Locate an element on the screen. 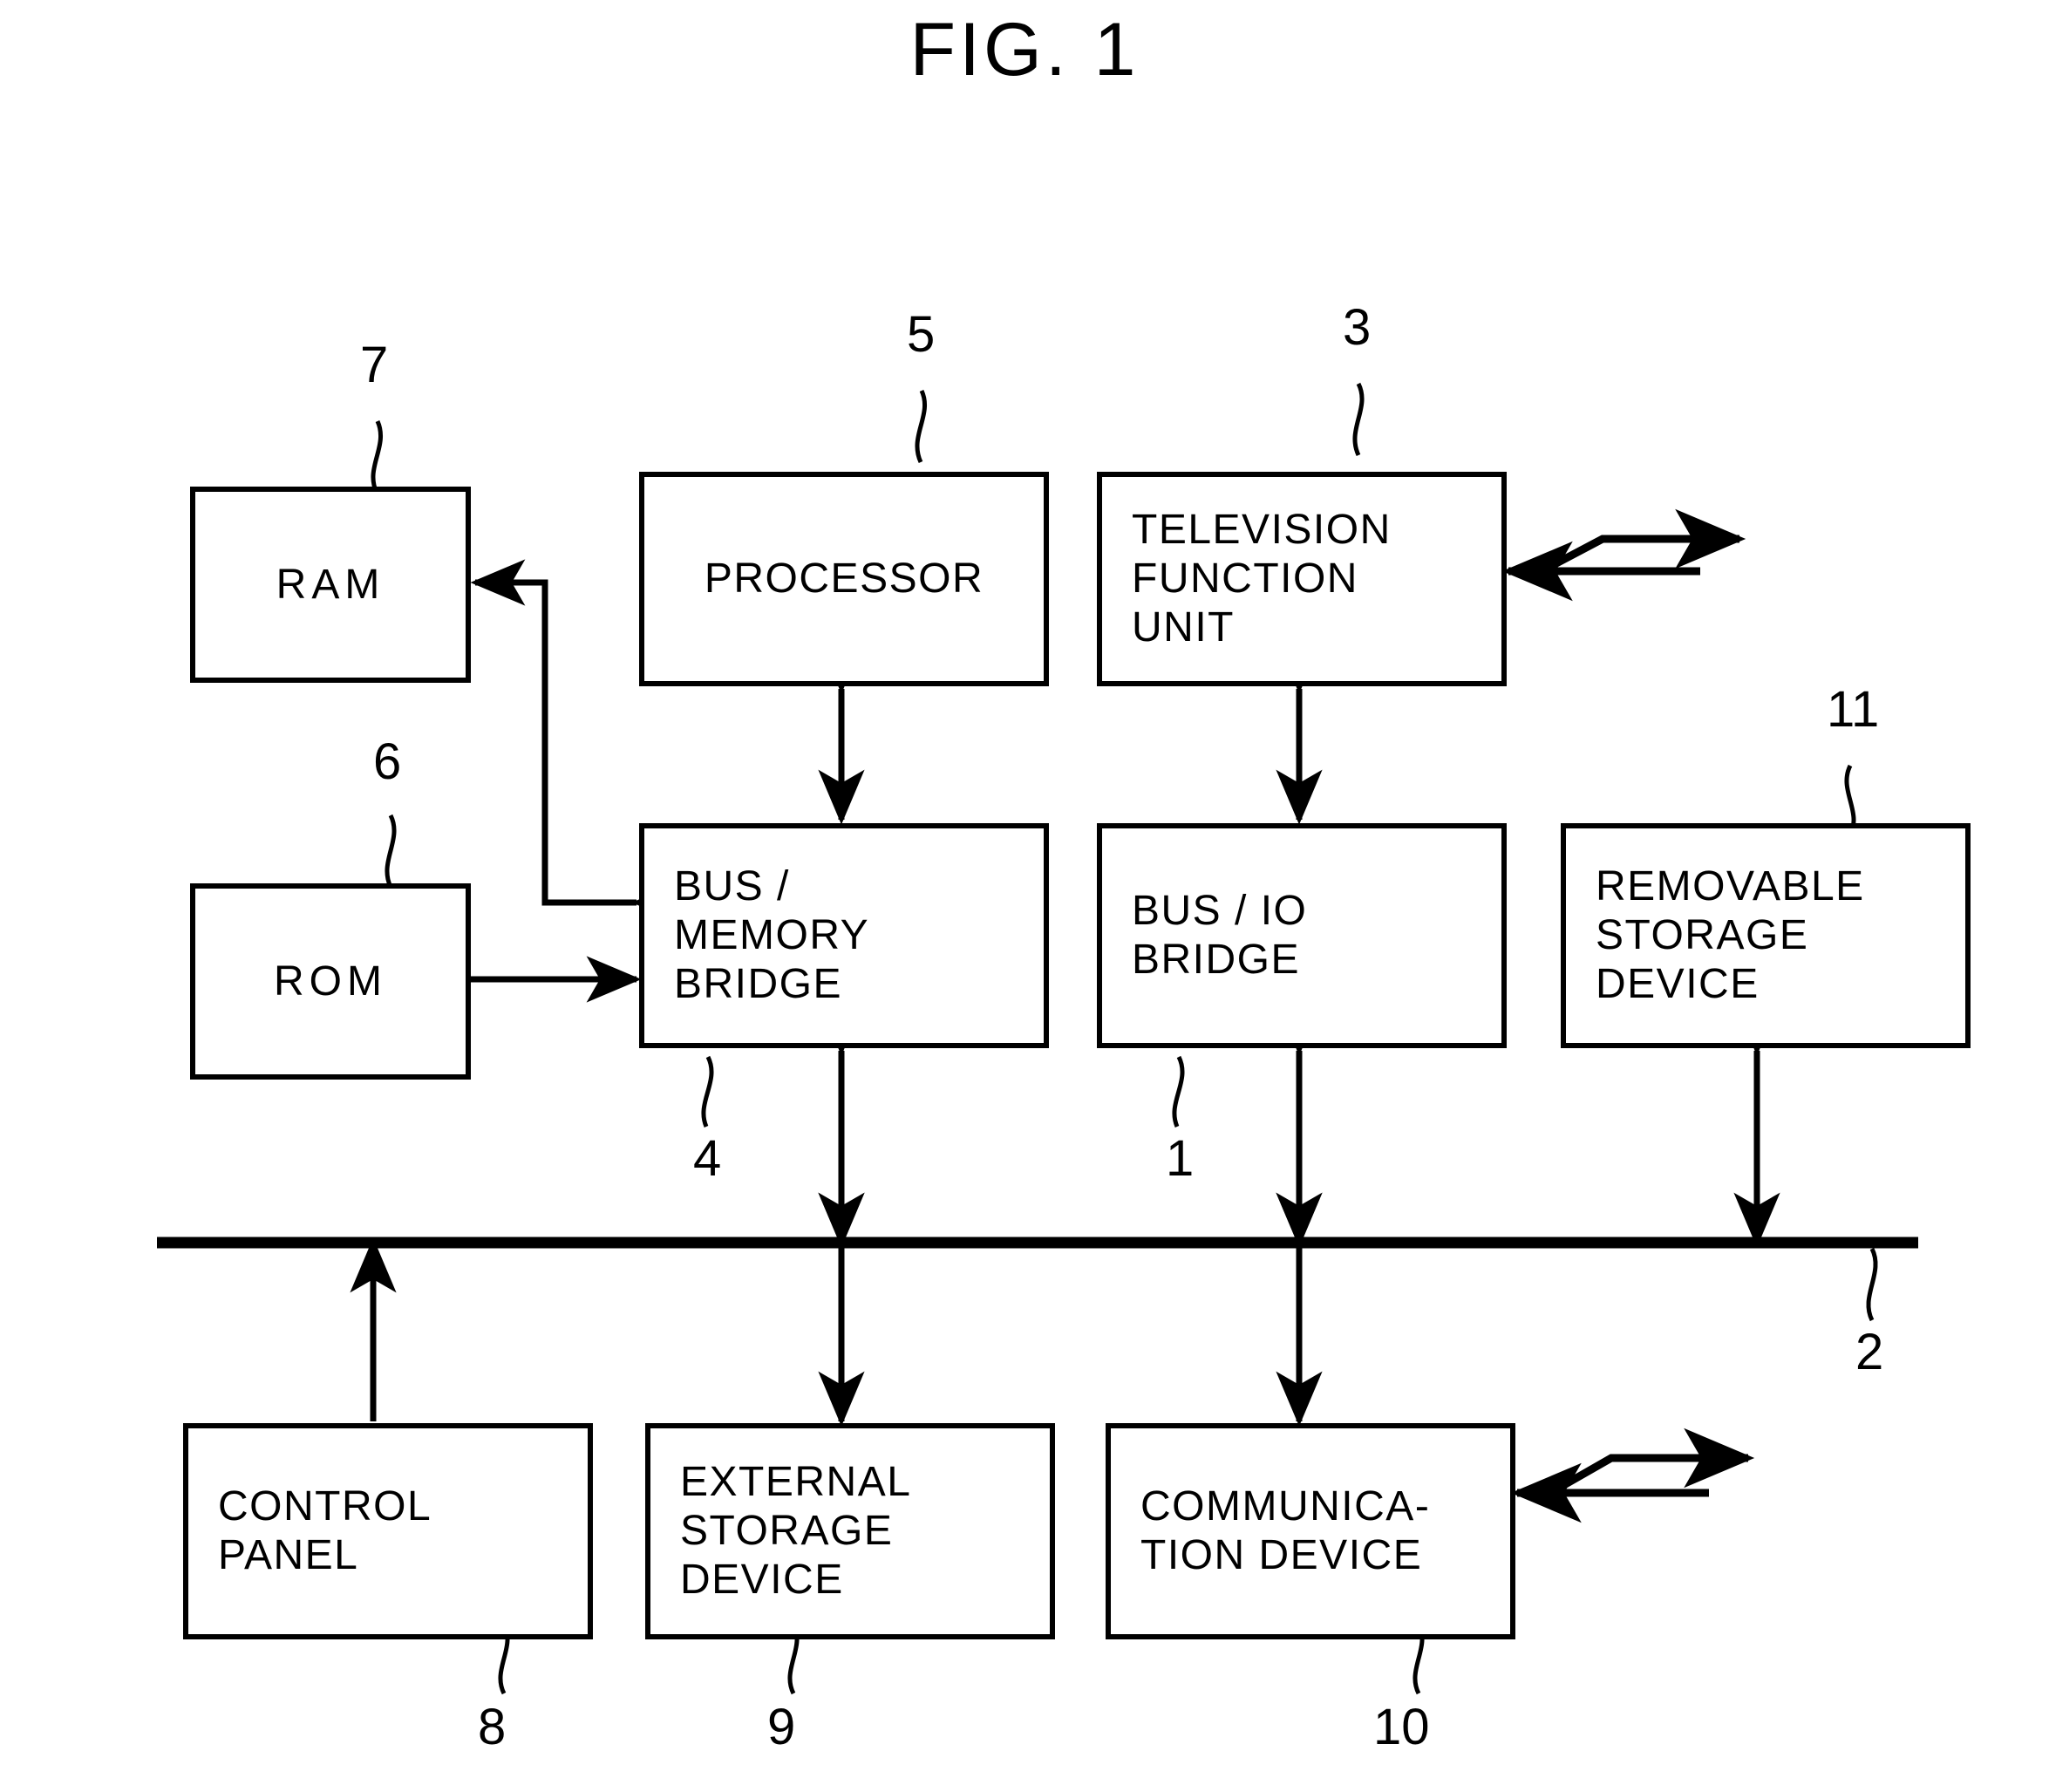  node-processor: PROCESSOR is located at coordinates (844, 579).